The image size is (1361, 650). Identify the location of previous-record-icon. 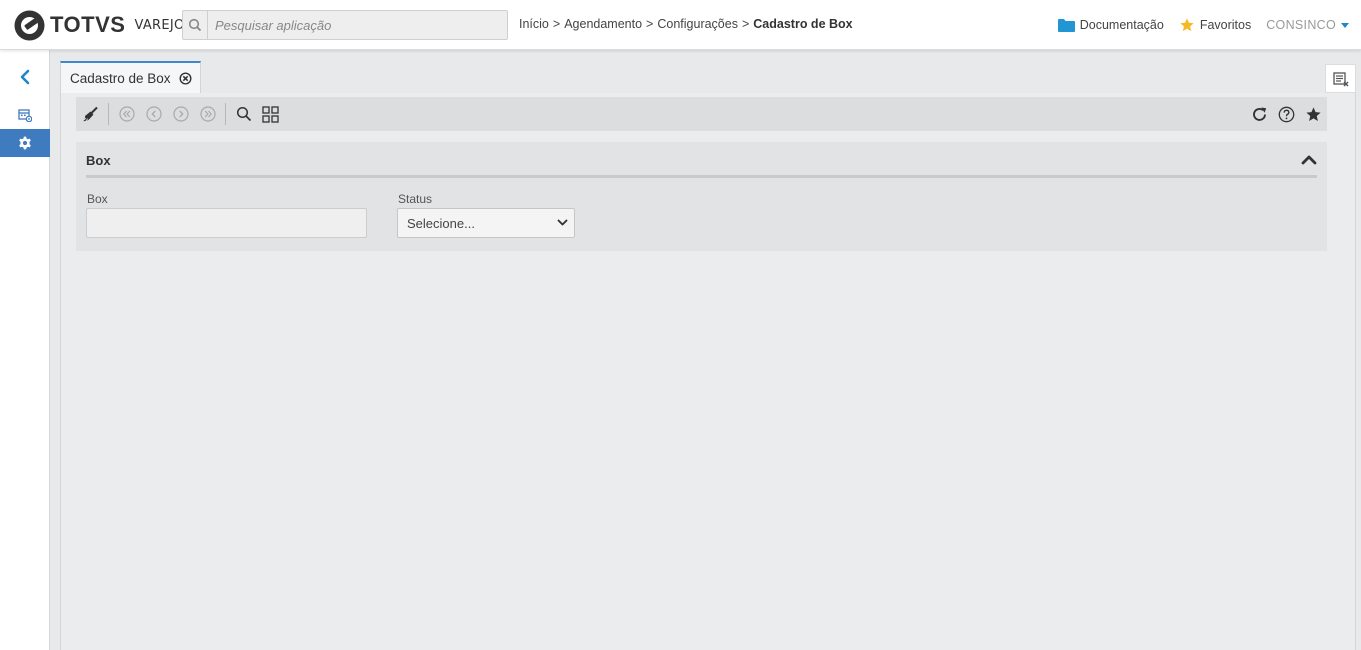
(153, 114).